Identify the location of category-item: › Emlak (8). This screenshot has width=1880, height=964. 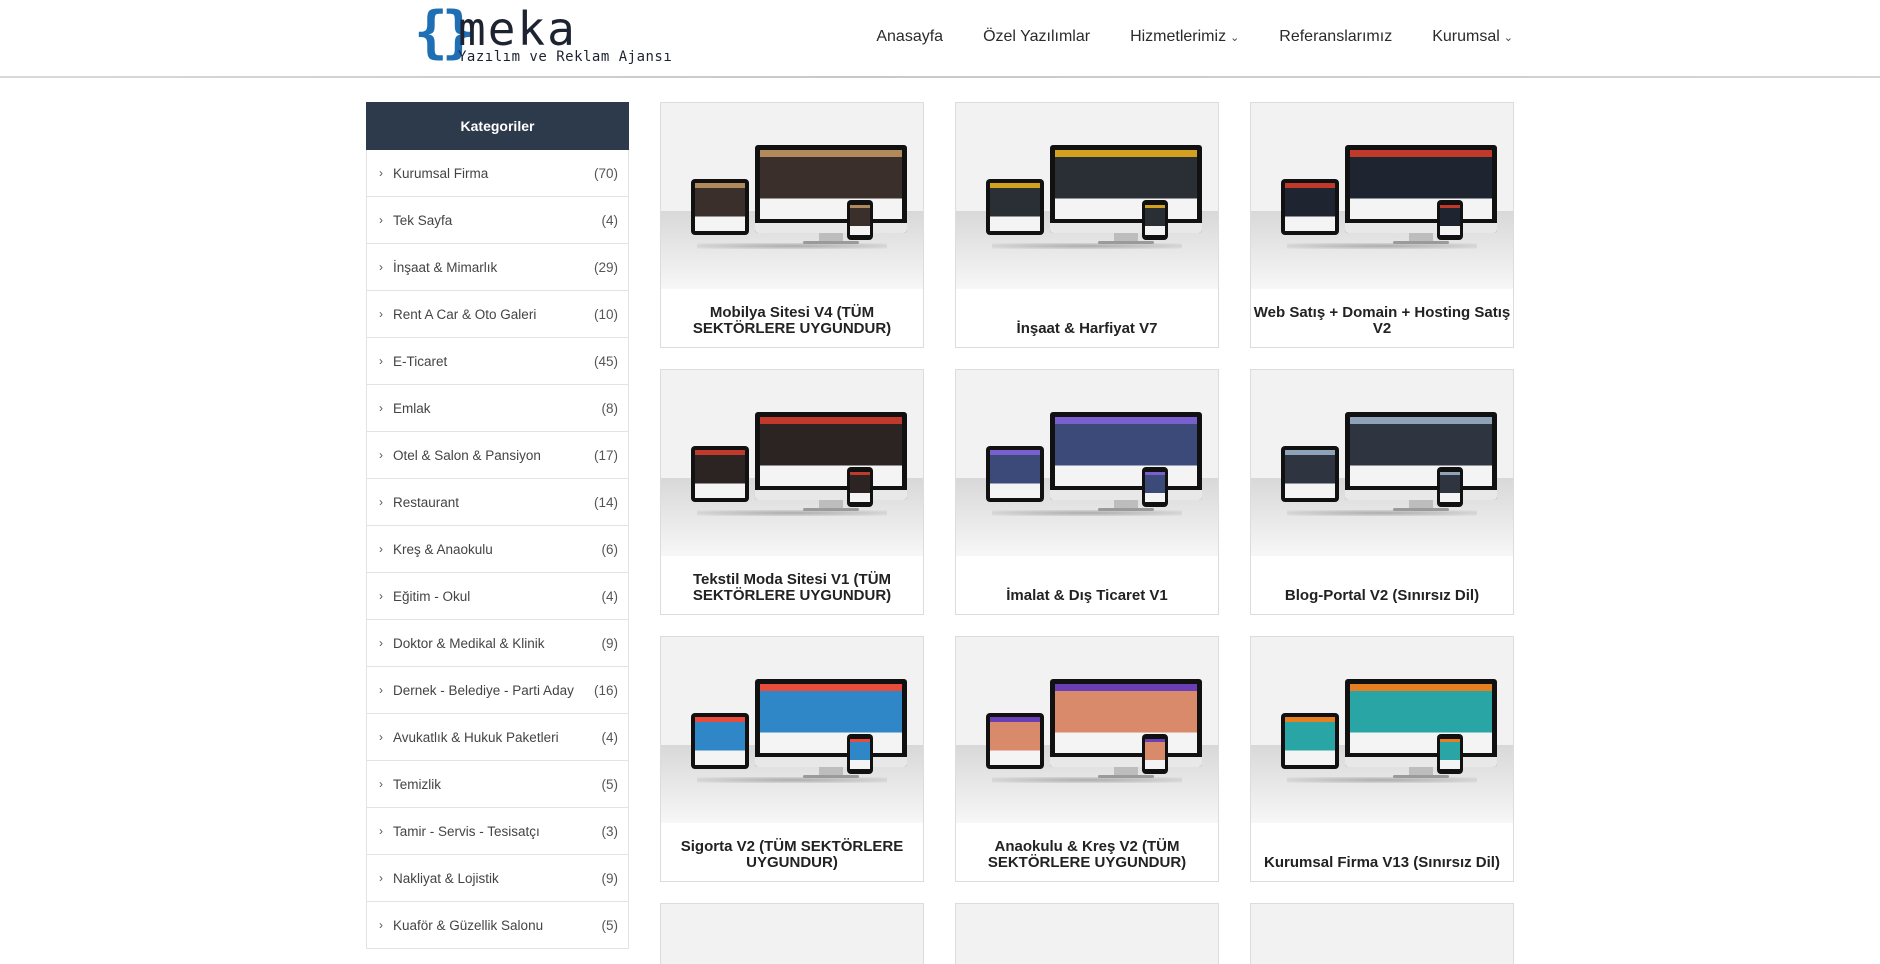
(497, 408).